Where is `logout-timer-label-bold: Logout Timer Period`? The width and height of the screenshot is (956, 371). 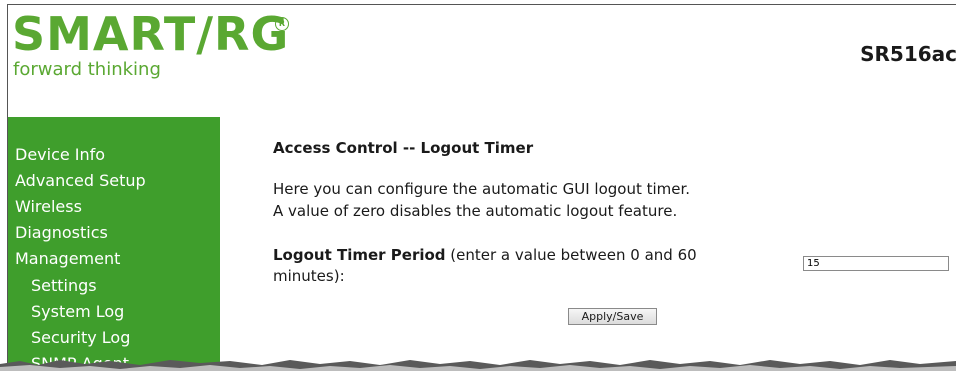
logout-timer-label-bold: Logout Timer Period is located at coordinates (359, 255).